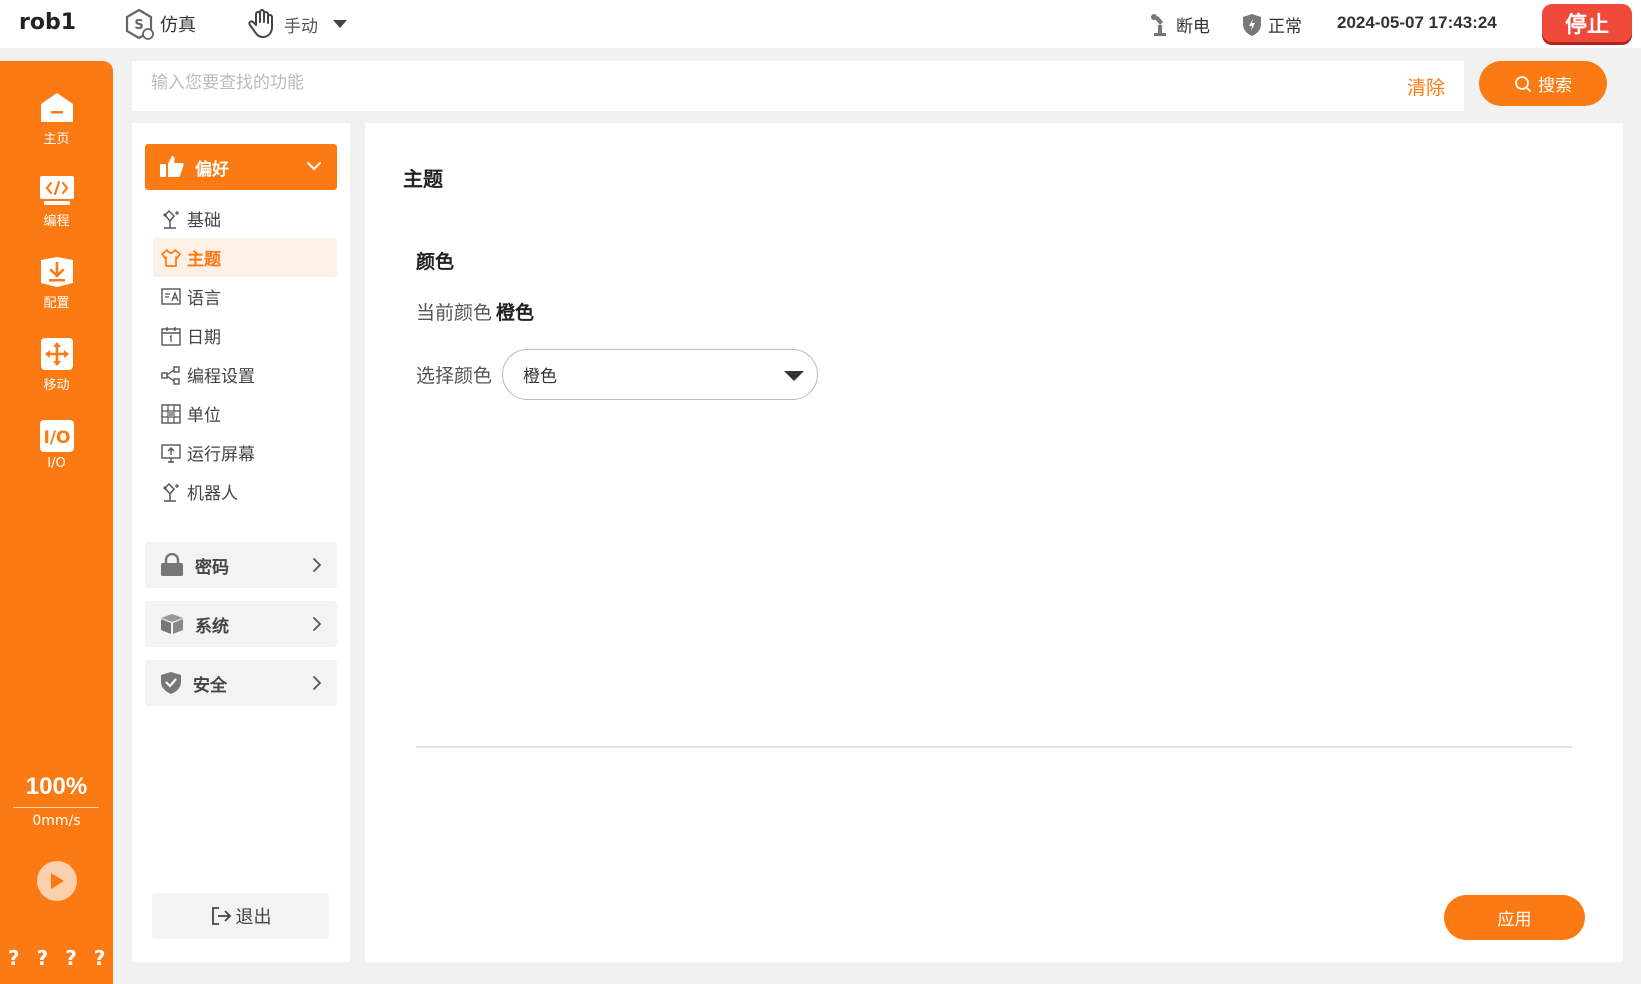 The width and height of the screenshot is (1641, 984). I want to click on subitem-label: 单位, so click(204, 416).